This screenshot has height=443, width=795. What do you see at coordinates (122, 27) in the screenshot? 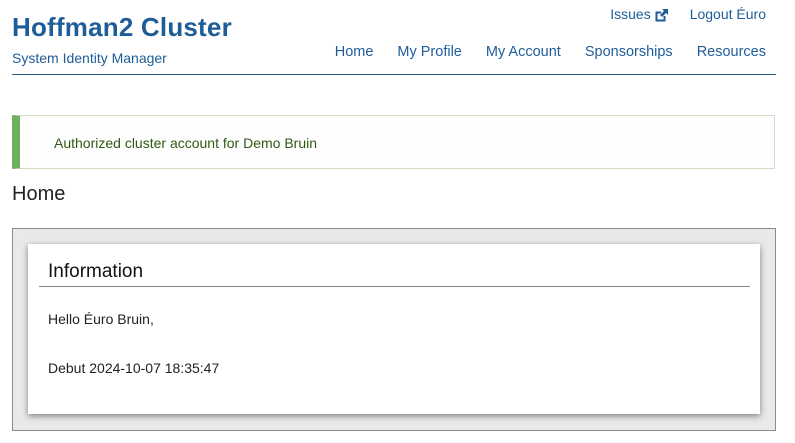
I see `site-title: Hoffman2 Cluster` at bounding box center [122, 27].